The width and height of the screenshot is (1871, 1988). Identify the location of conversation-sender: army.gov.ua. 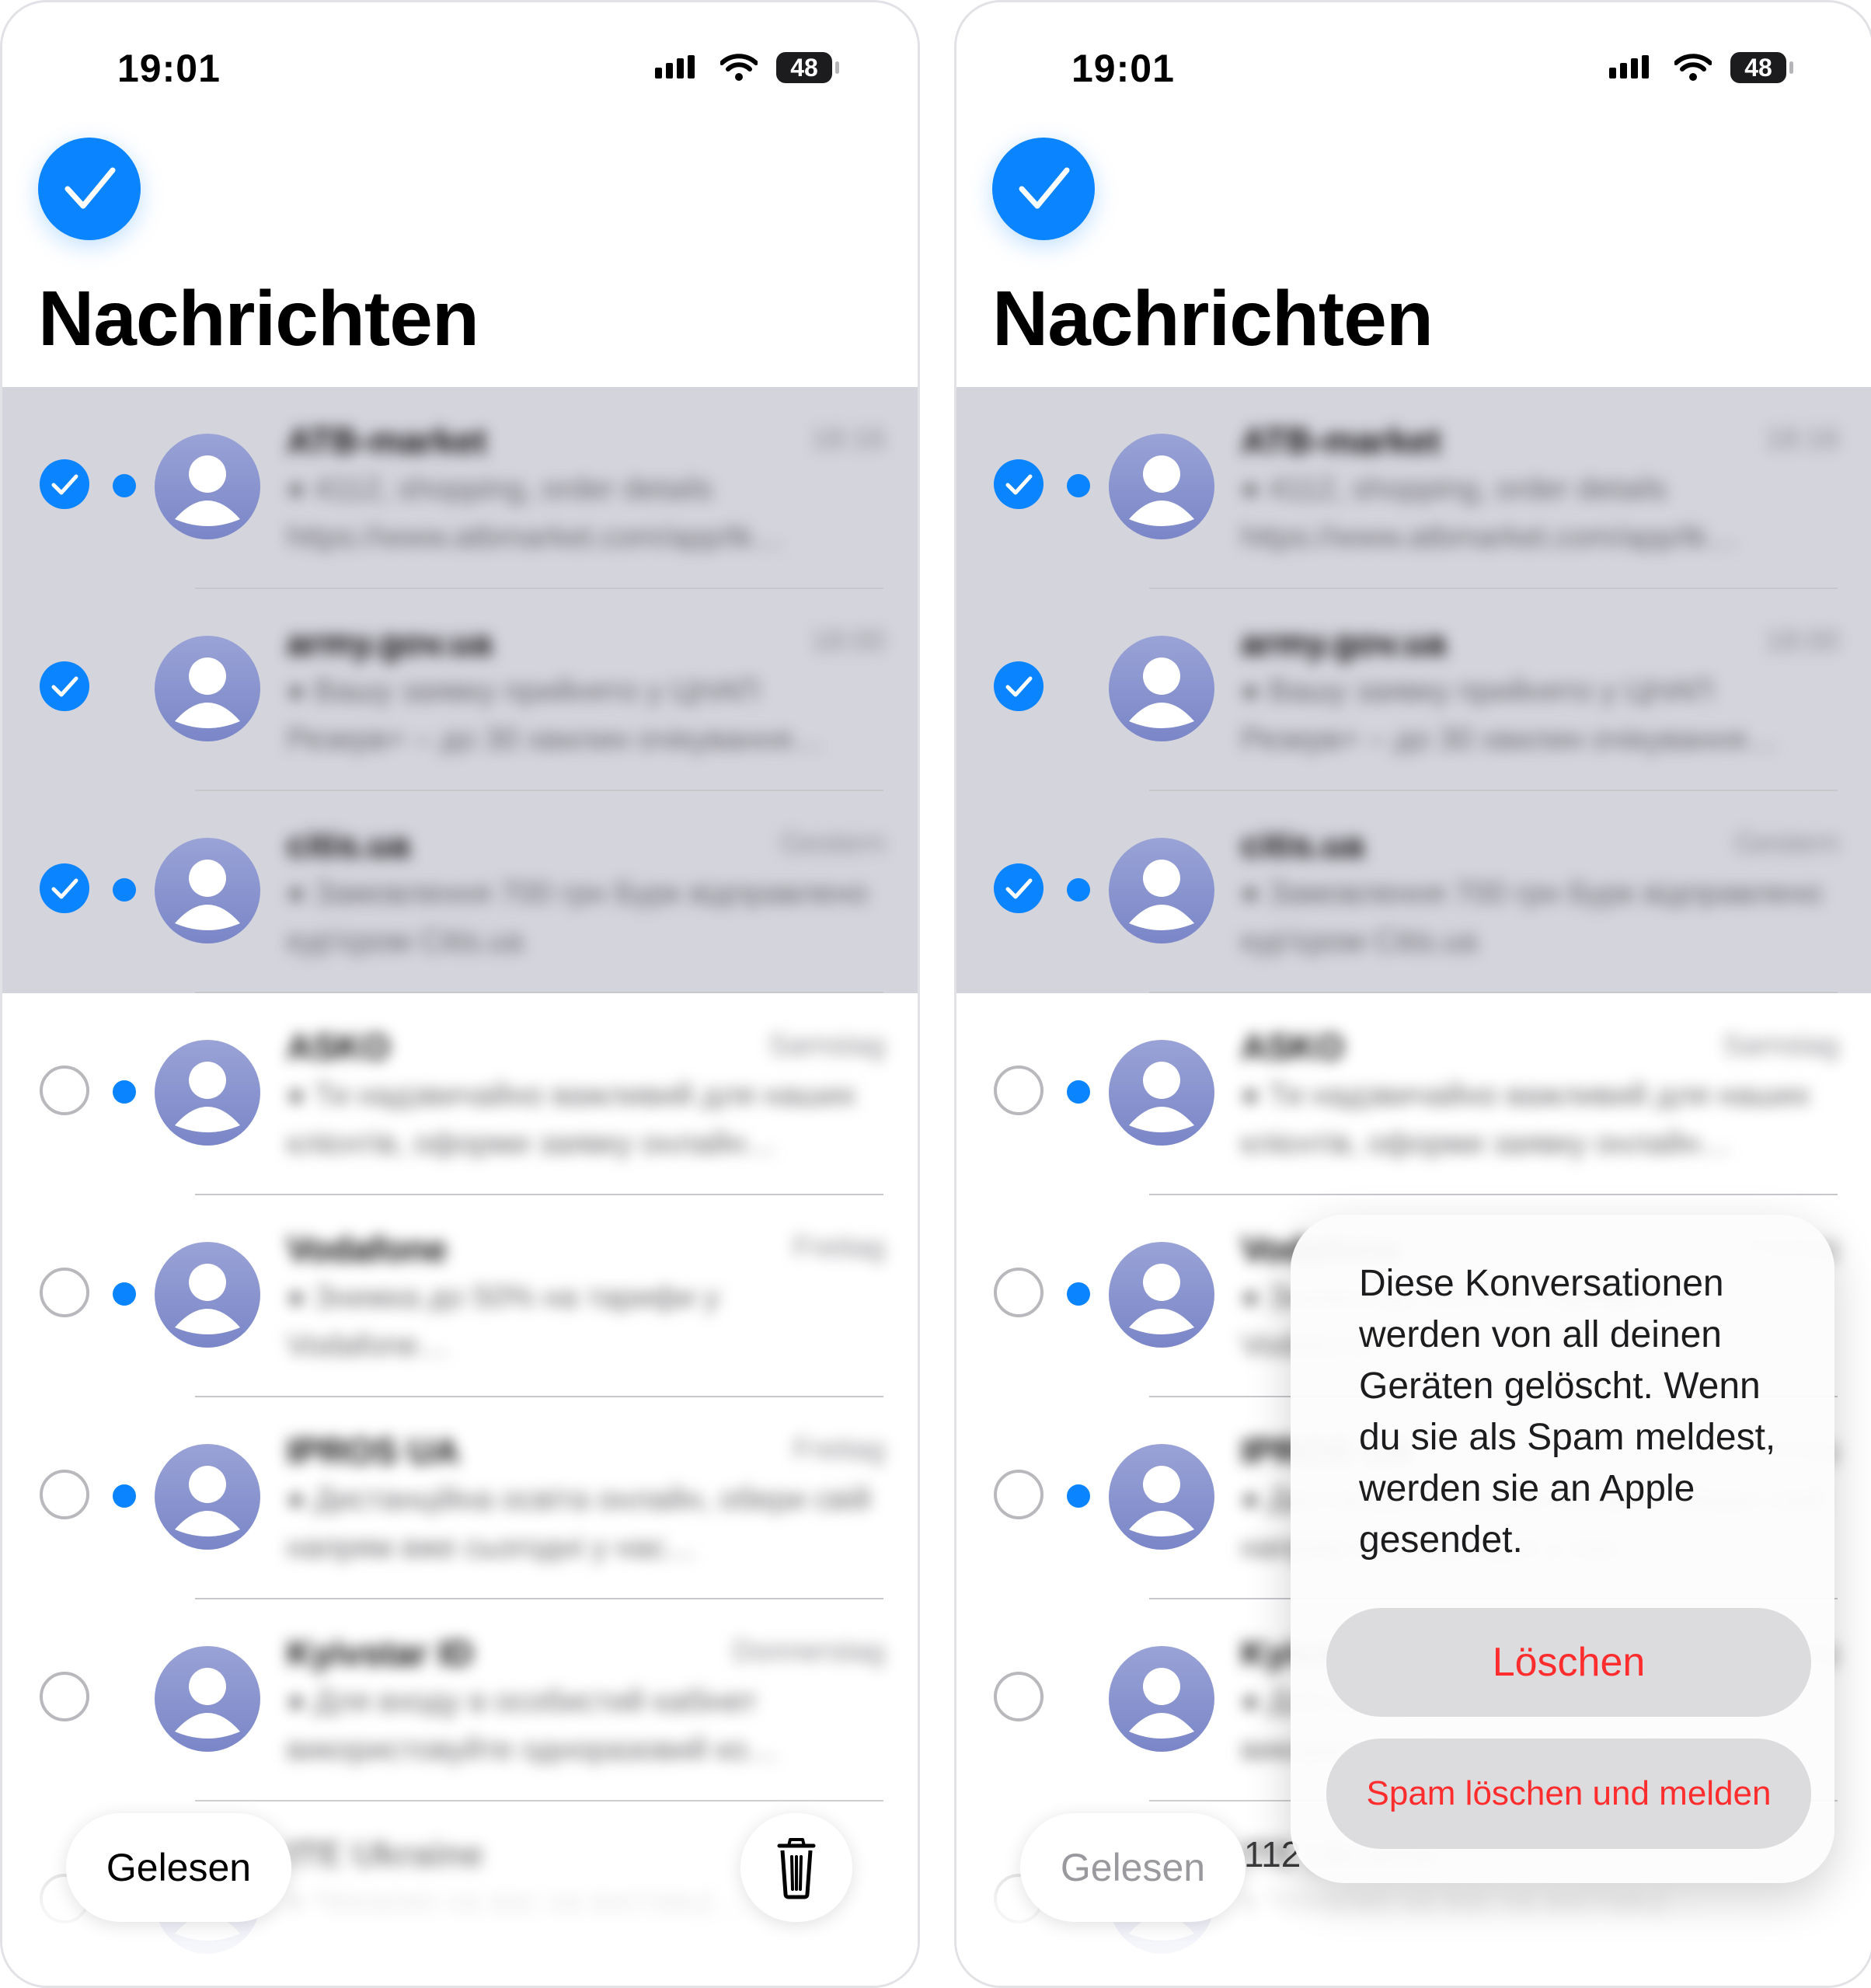
(1344, 643).